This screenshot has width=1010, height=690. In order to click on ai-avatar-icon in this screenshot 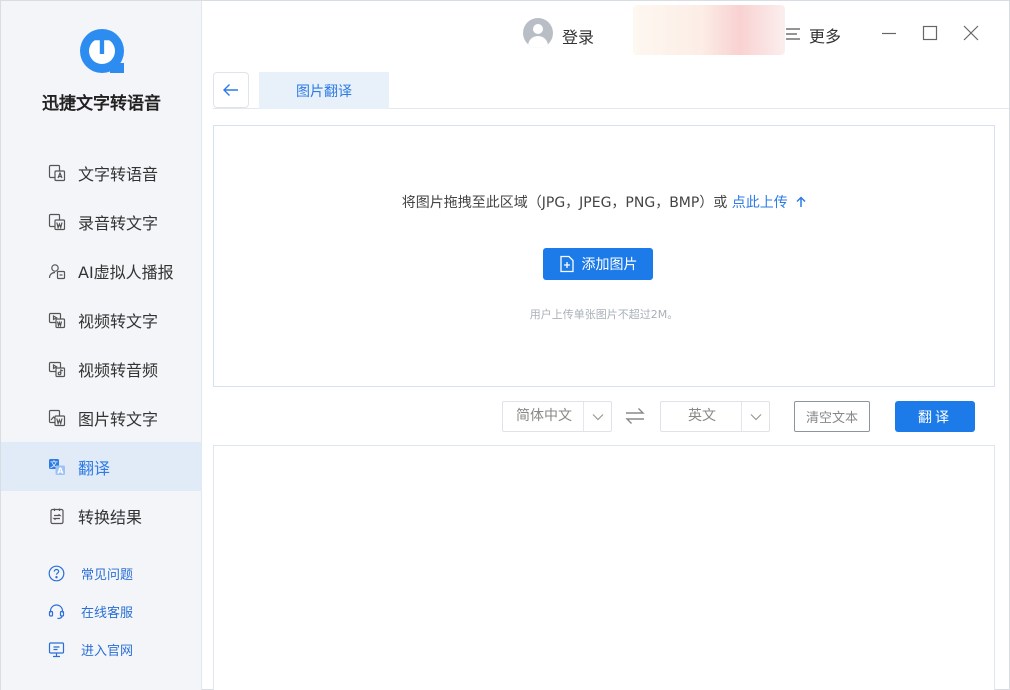, I will do `click(56, 270)`.